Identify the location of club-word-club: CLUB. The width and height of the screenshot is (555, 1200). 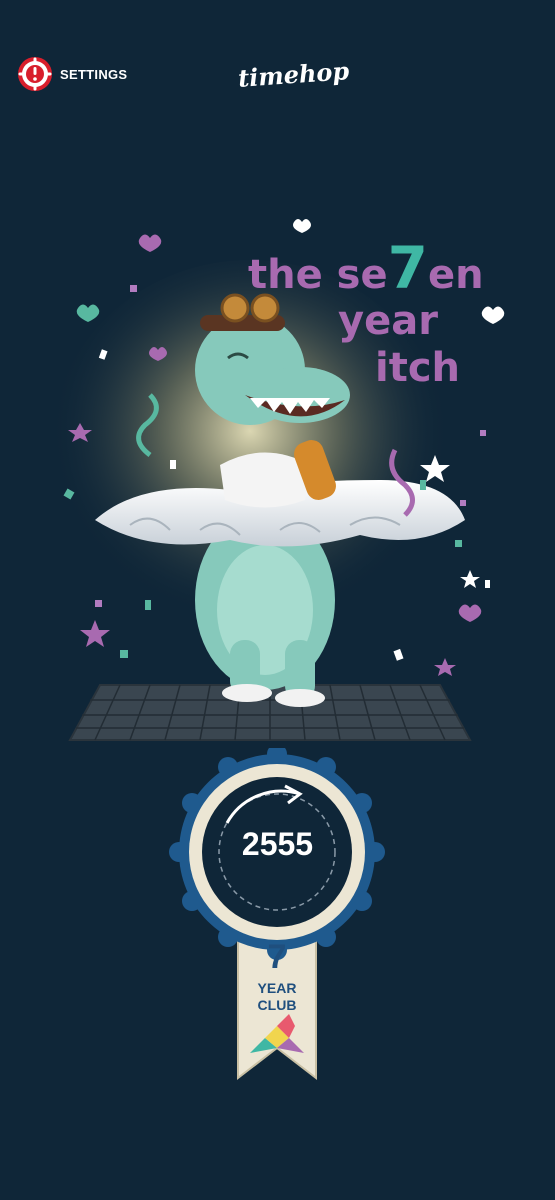
(277, 1005).